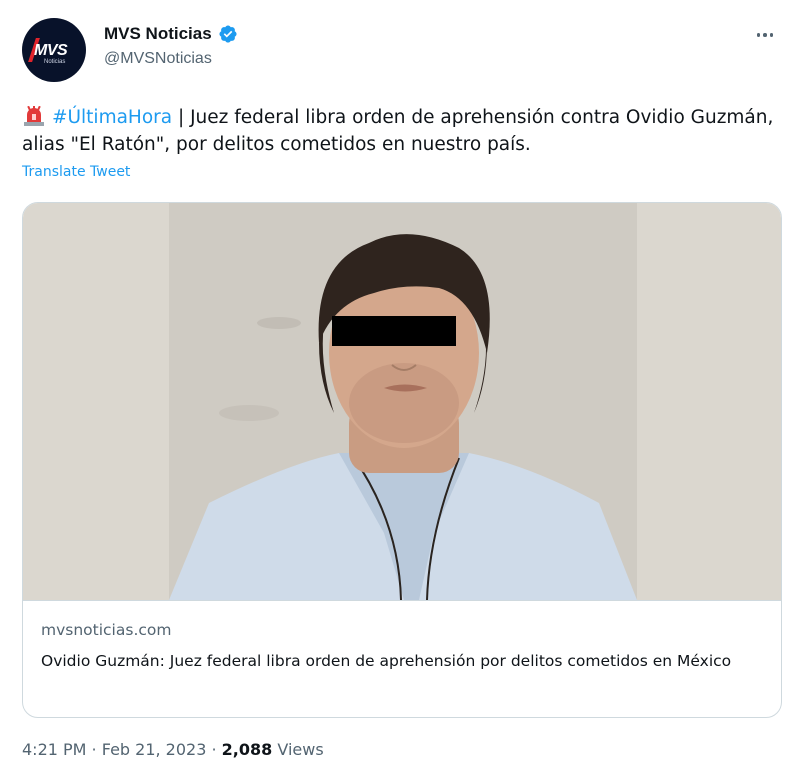  I want to click on avatar-logo-text: MVS, so click(51, 50).